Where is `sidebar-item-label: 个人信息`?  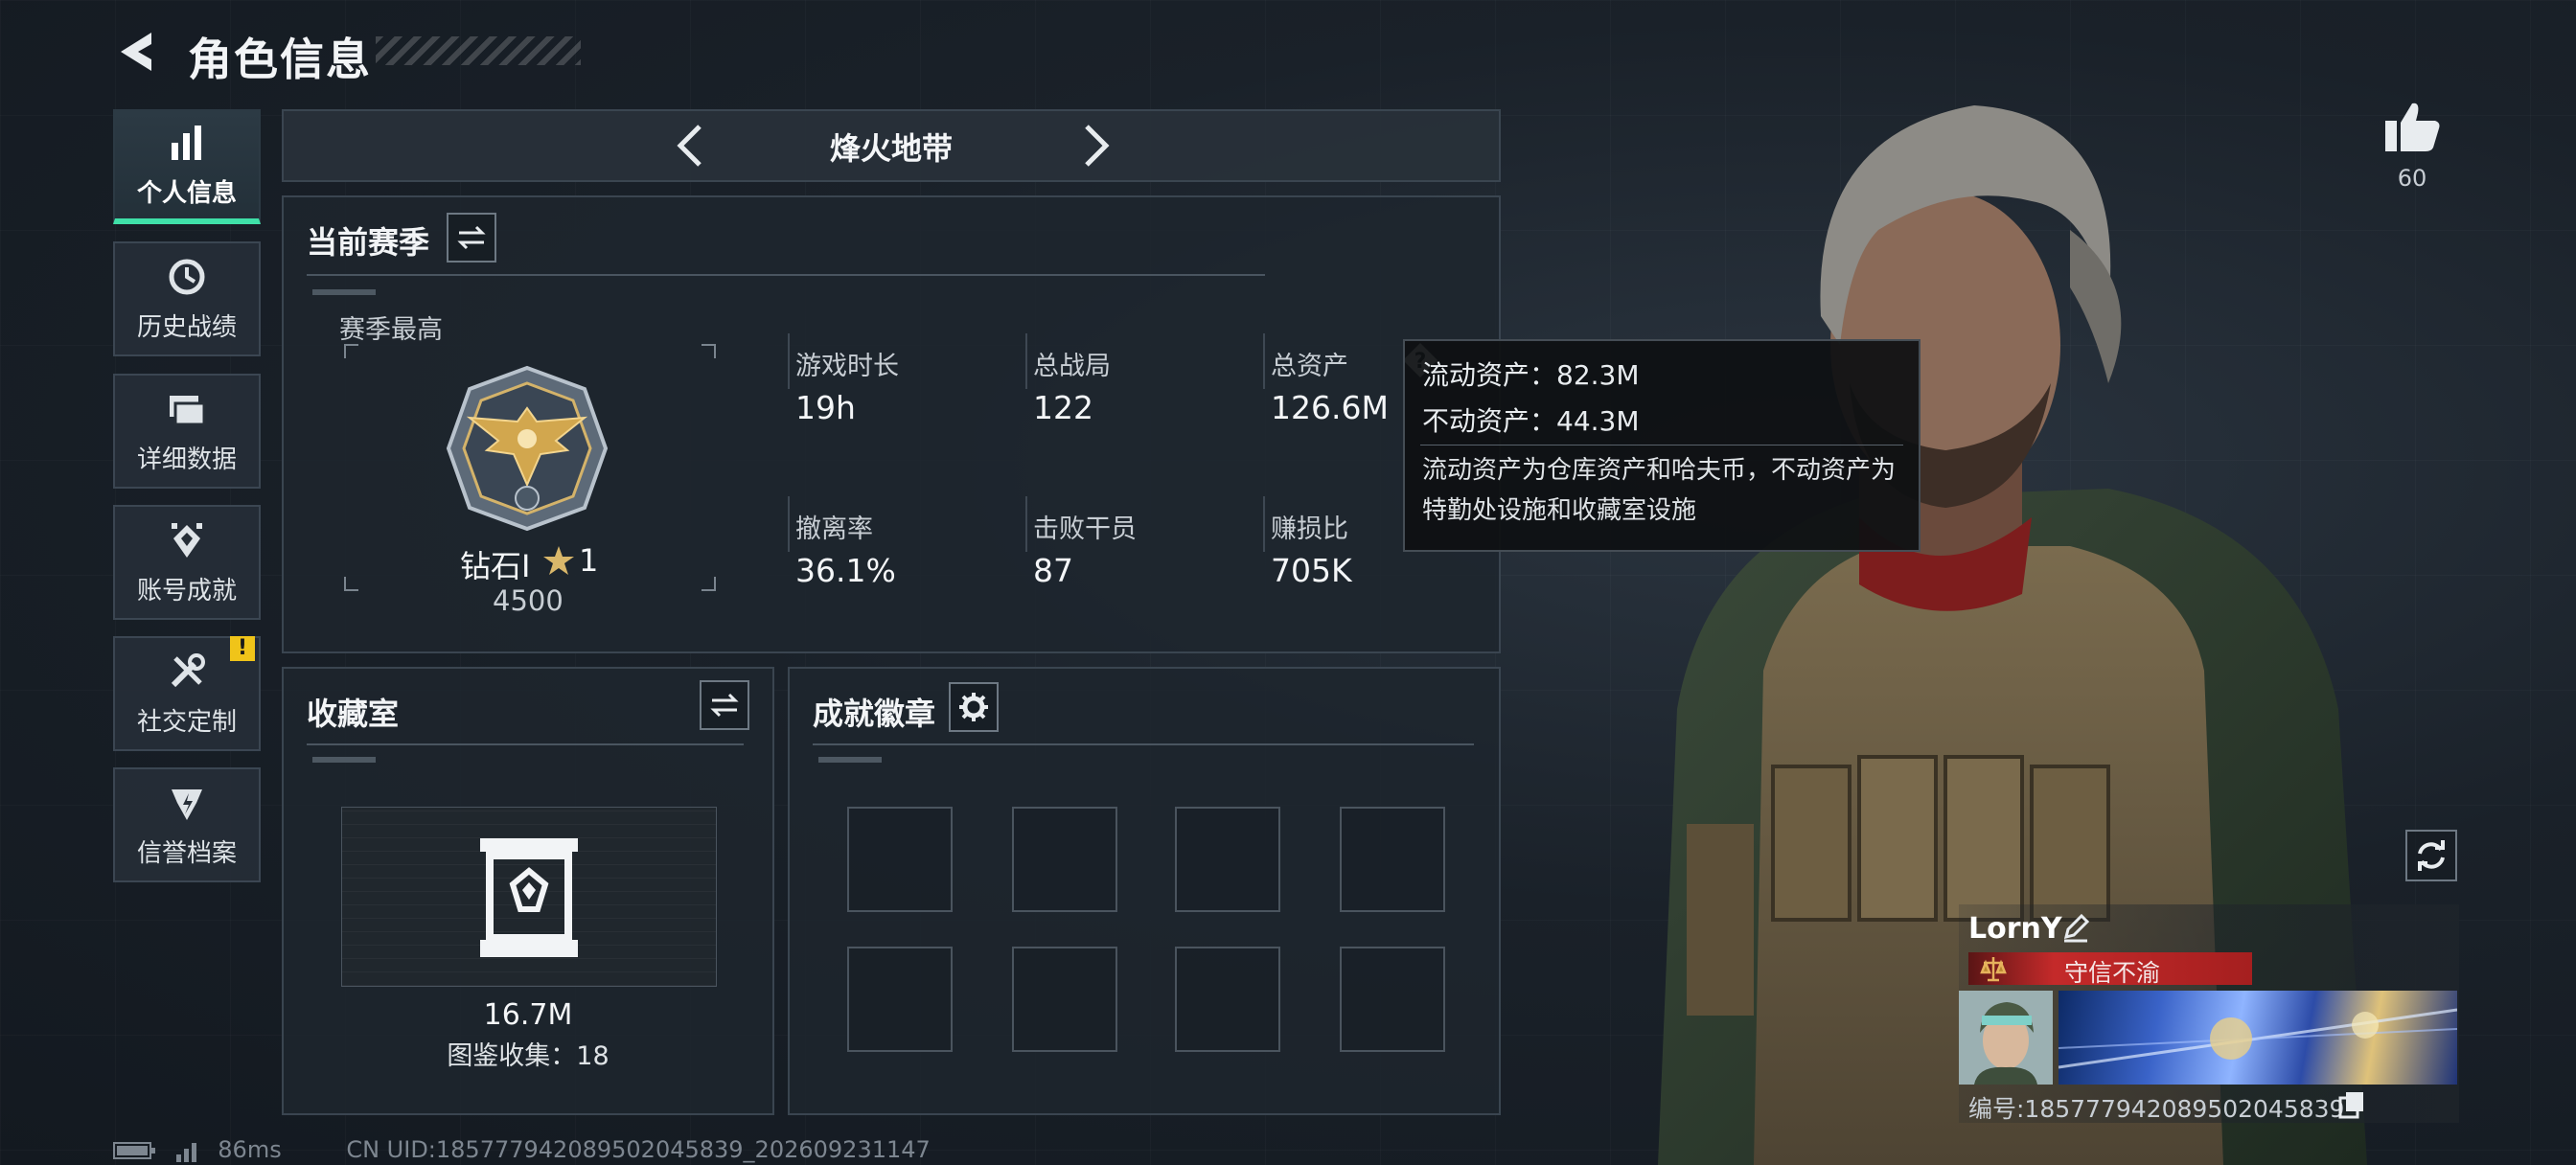 sidebar-item-label: 个人信息 is located at coordinates (186, 193).